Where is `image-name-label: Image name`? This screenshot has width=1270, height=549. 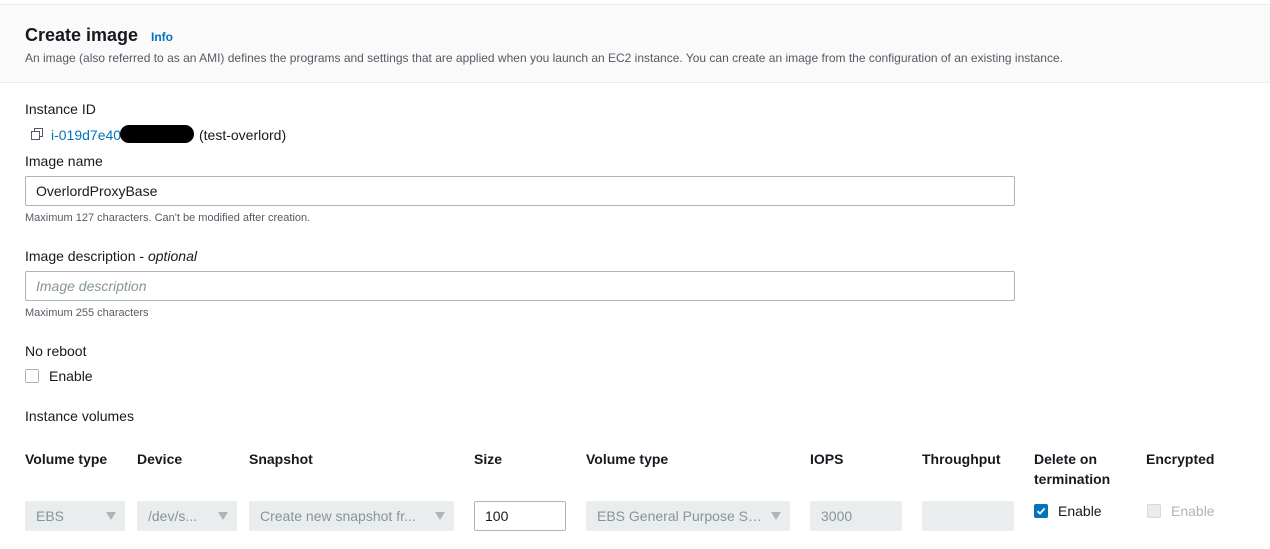
image-name-label: Image name is located at coordinates (64, 161).